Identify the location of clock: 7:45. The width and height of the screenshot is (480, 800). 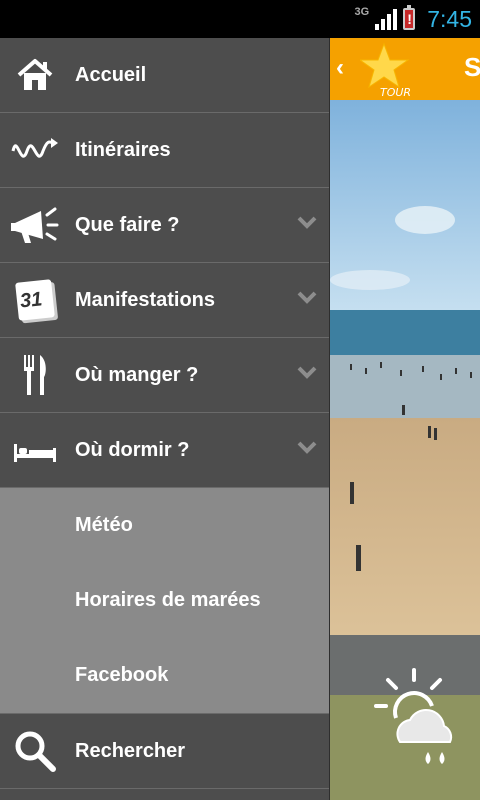
(449, 18).